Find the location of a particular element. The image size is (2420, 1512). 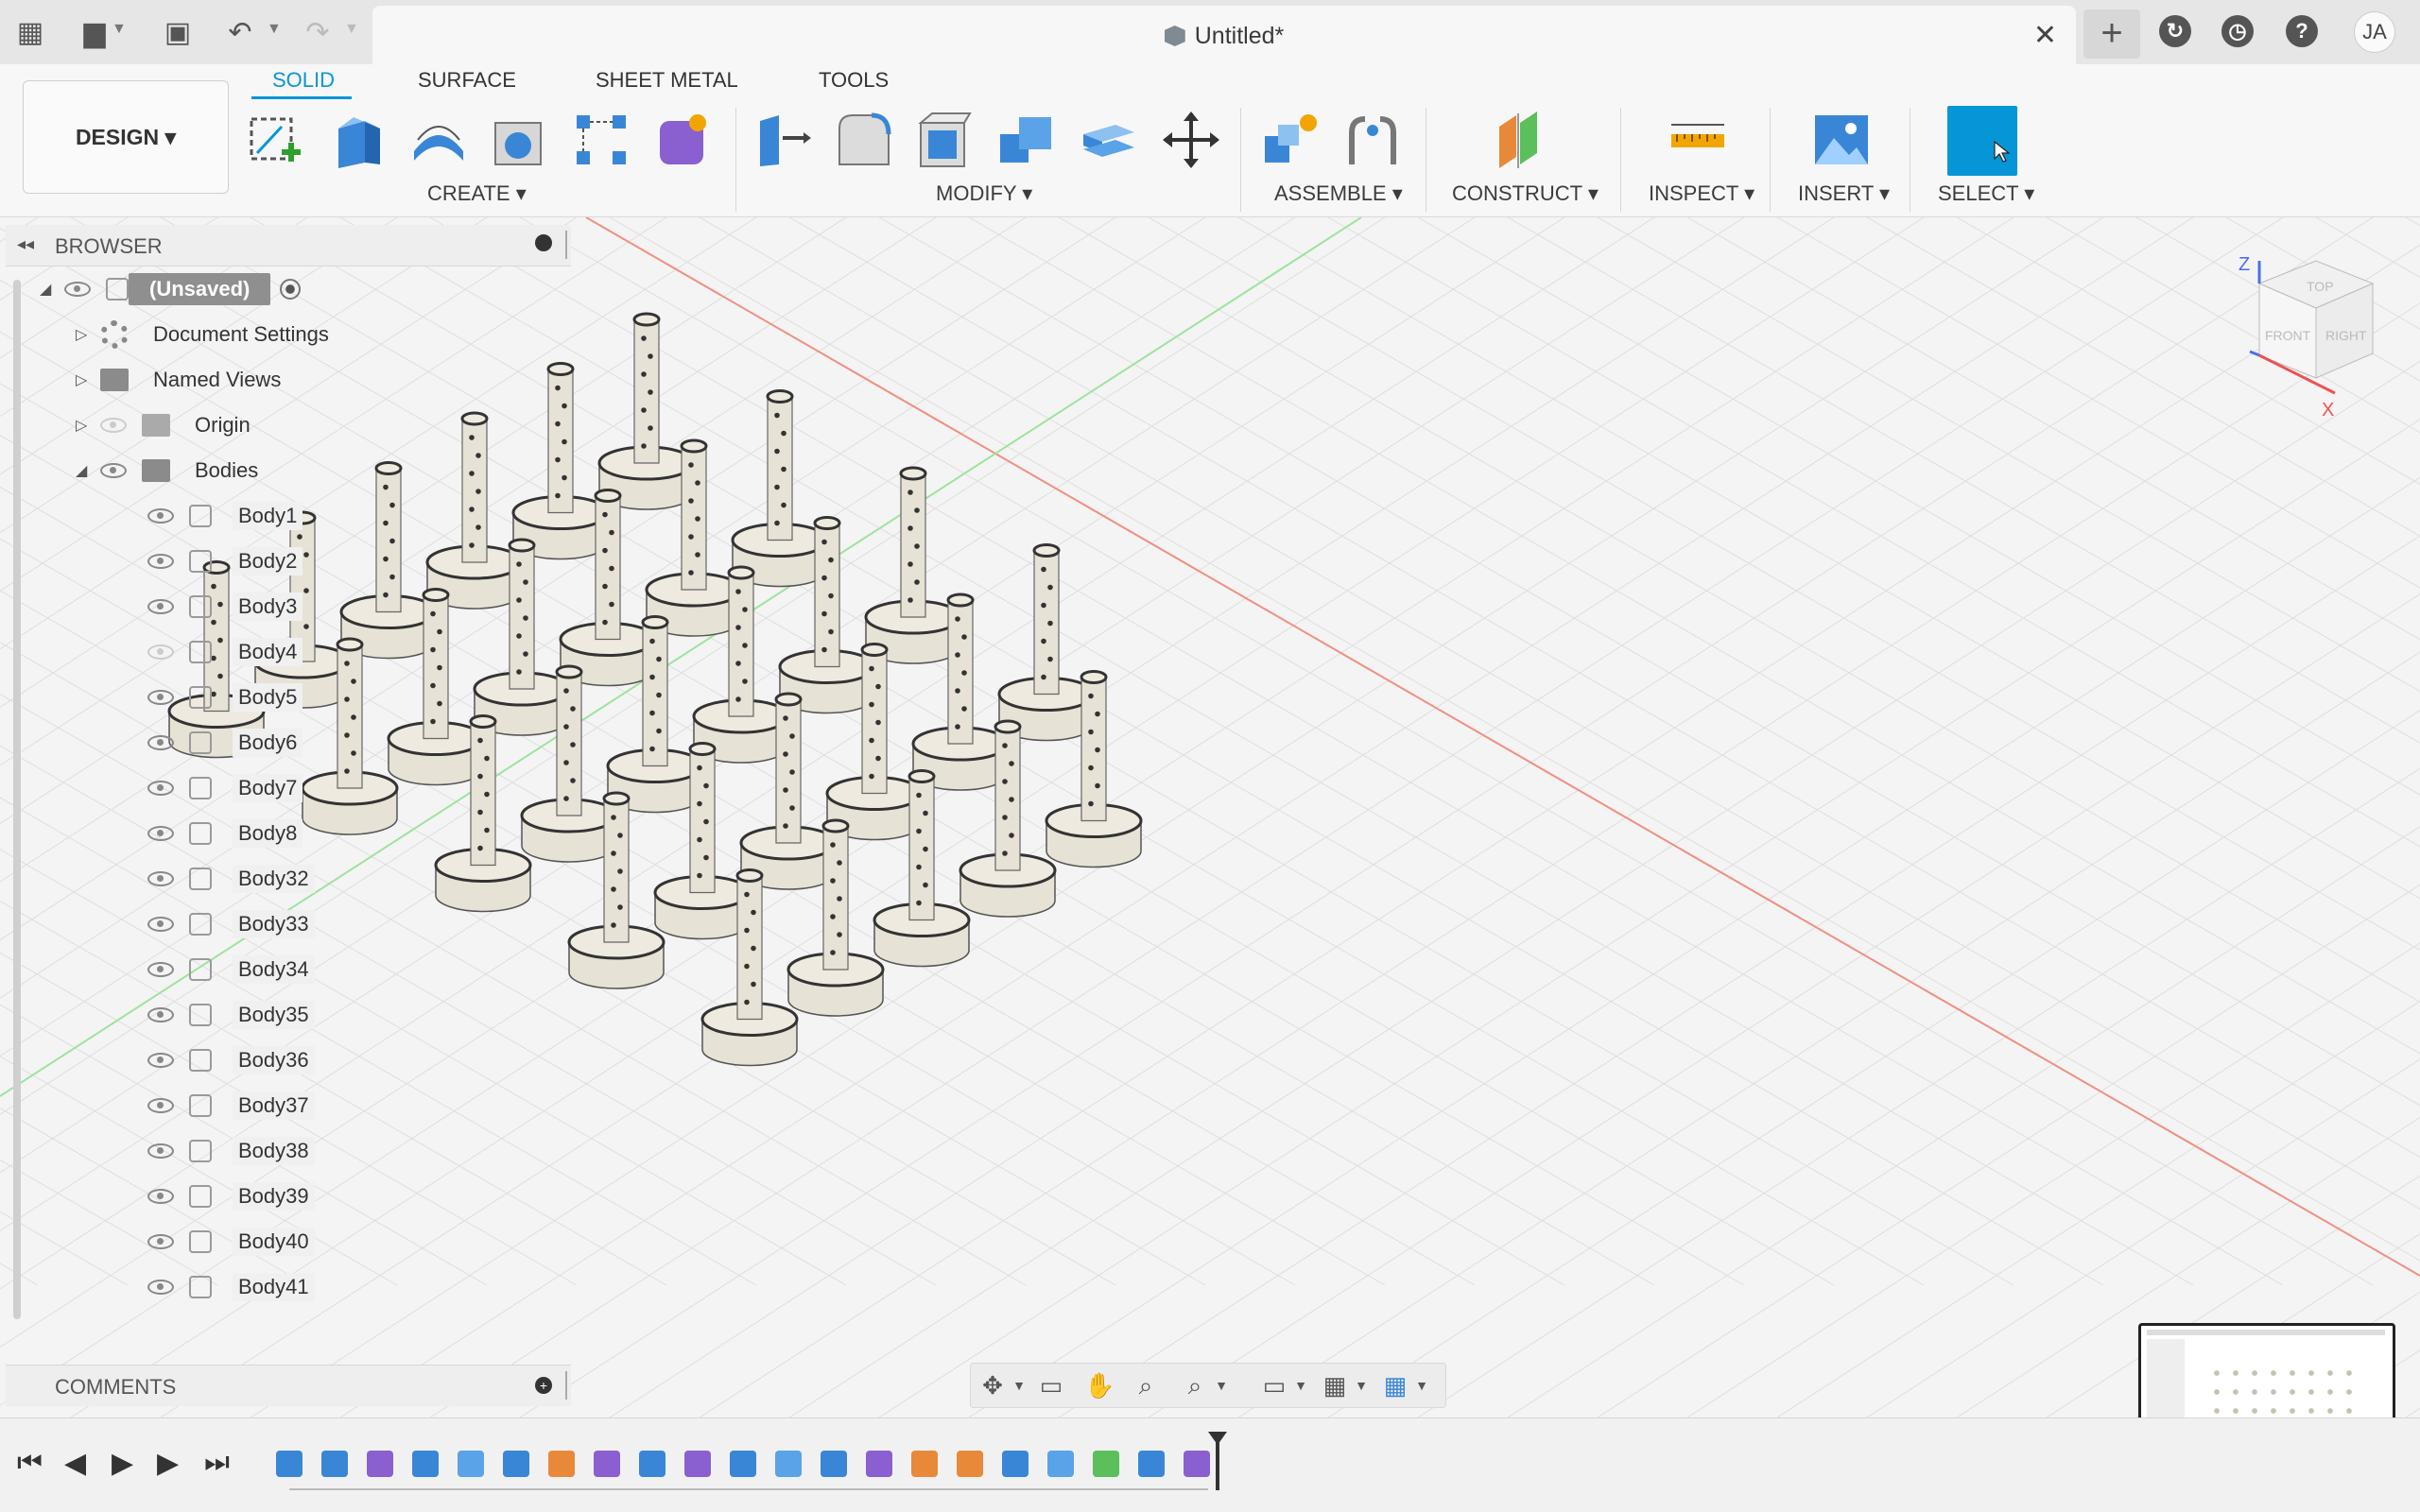

insert-image-icon is located at coordinates (1841, 140).